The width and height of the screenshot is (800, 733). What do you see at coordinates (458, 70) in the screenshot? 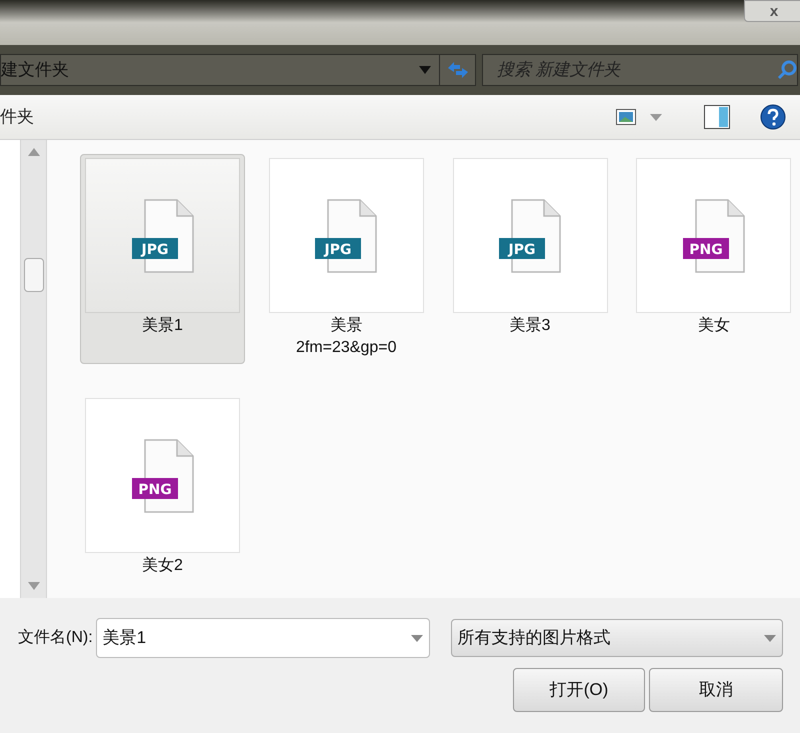
I see `refresh-icon` at bounding box center [458, 70].